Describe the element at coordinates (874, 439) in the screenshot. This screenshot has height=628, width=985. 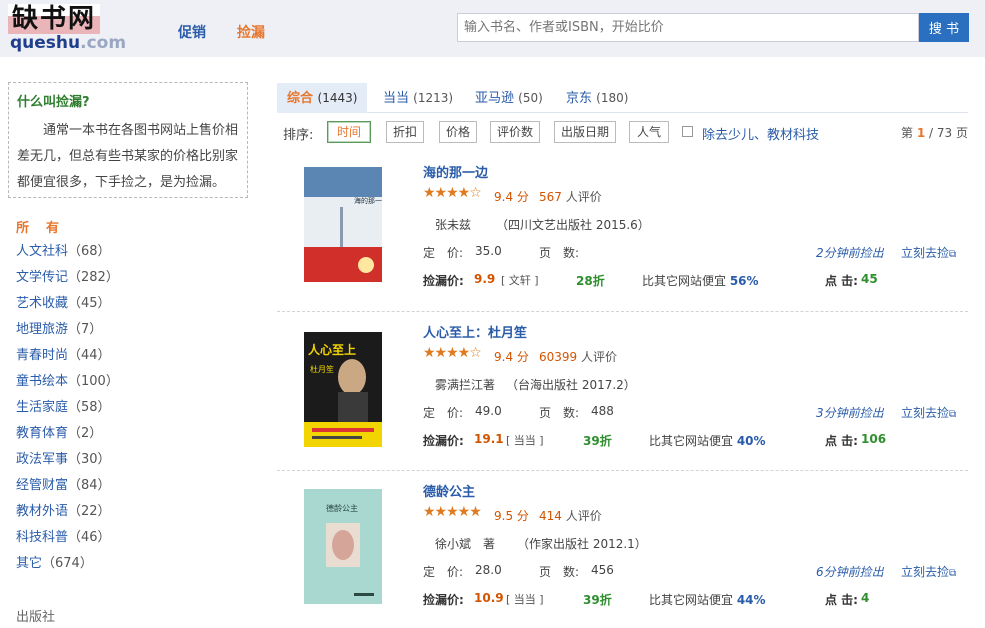
I see `click-count: 106` at that location.